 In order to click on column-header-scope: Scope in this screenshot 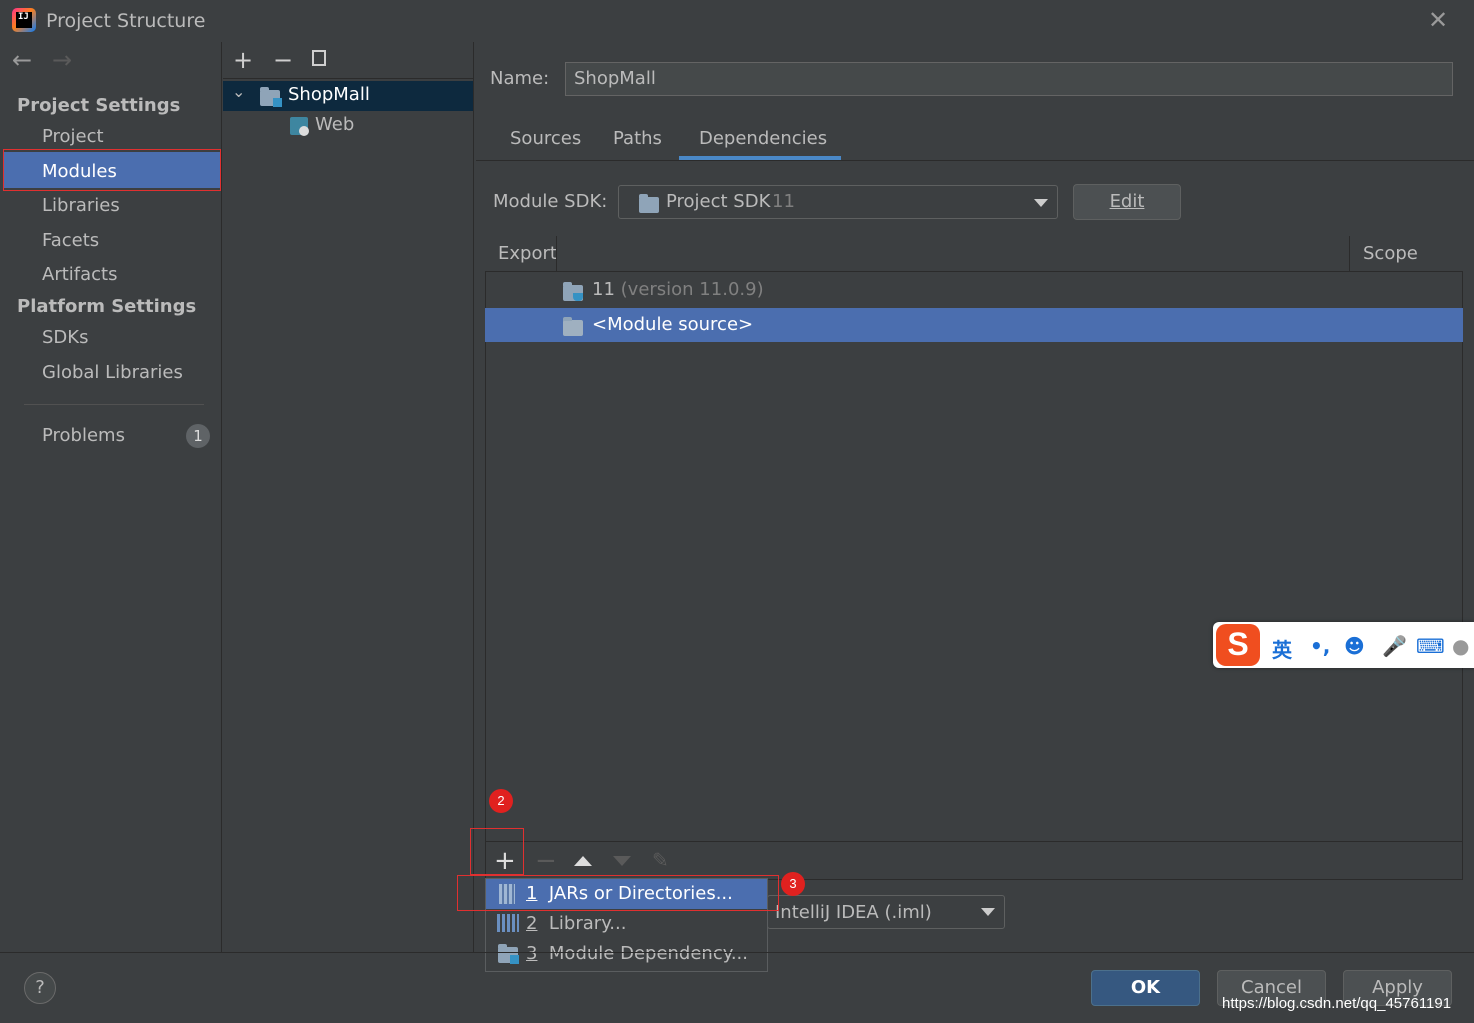, I will do `click(1390, 253)`.